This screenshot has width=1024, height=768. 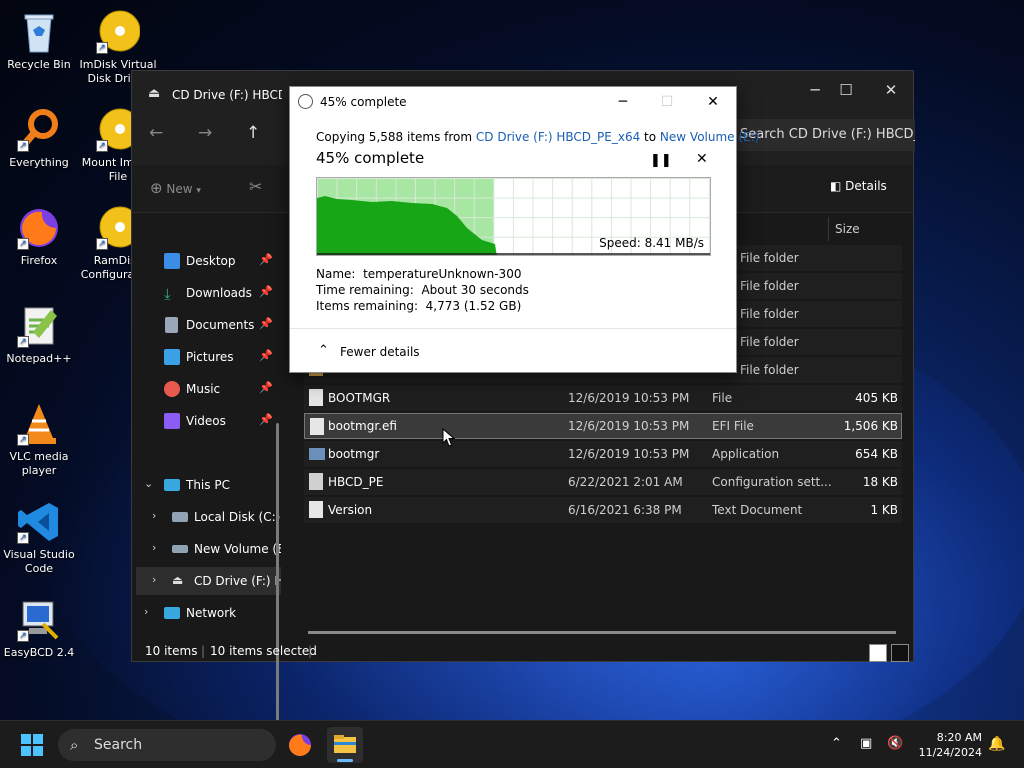 What do you see at coordinates (39, 358) in the screenshot?
I see `desktop-icon-label: Notepad++` at bounding box center [39, 358].